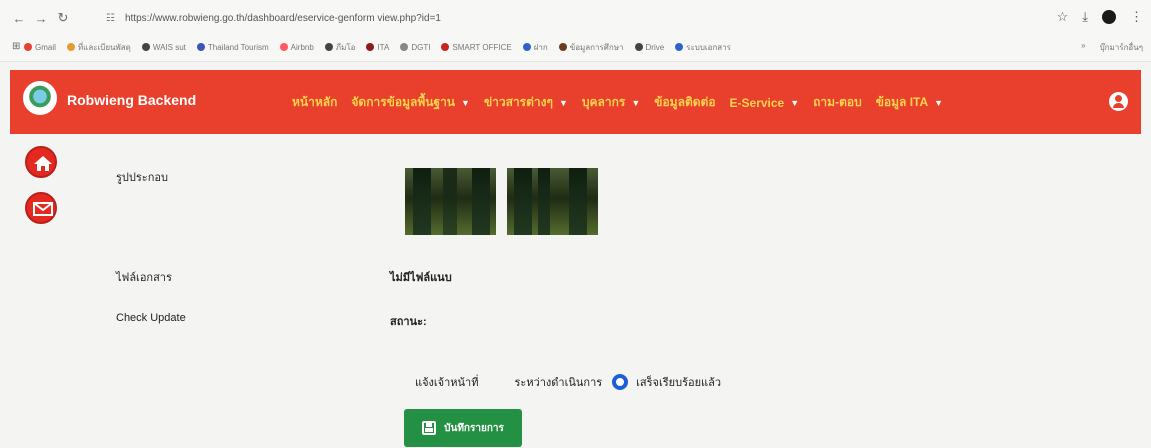 The height and width of the screenshot is (448, 1151). Describe the element at coordinates (909, 102) in the screenshot. I see `menu-item-ita: ข้อมูล ITA ▼` at that location.